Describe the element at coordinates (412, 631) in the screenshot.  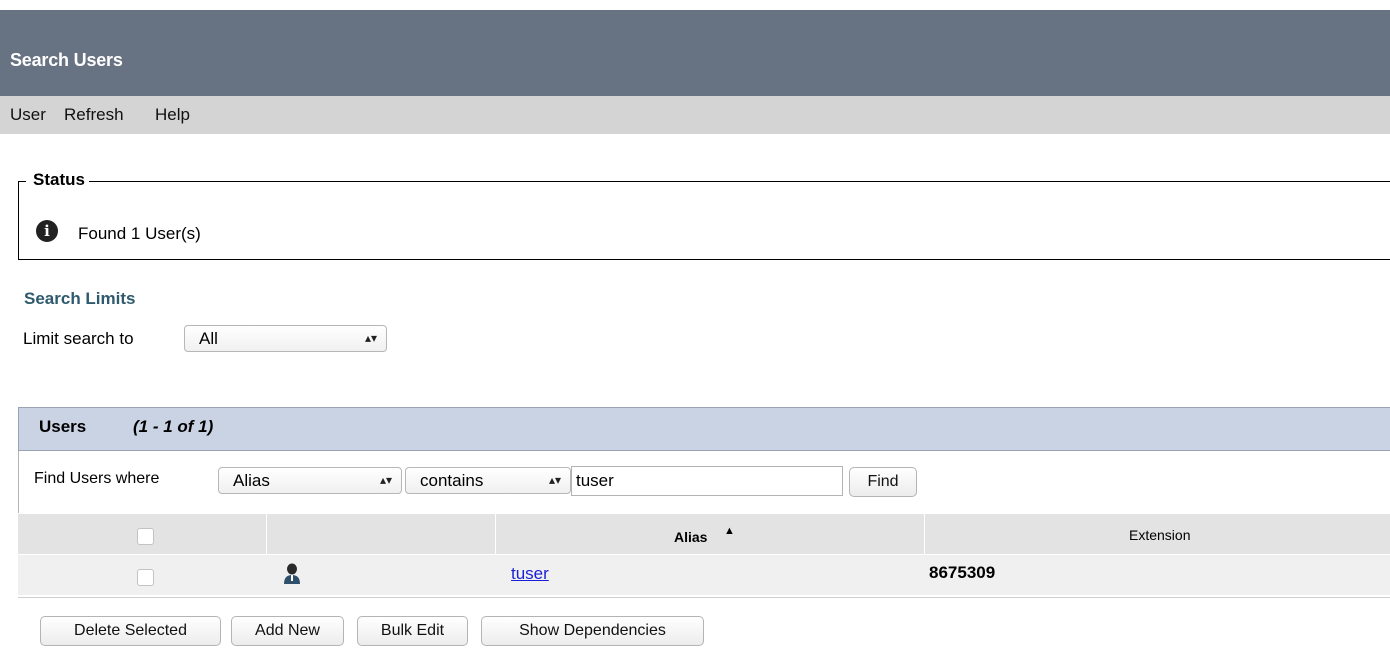
I see `bulk-edit-button: Bulk Edit` at that location.